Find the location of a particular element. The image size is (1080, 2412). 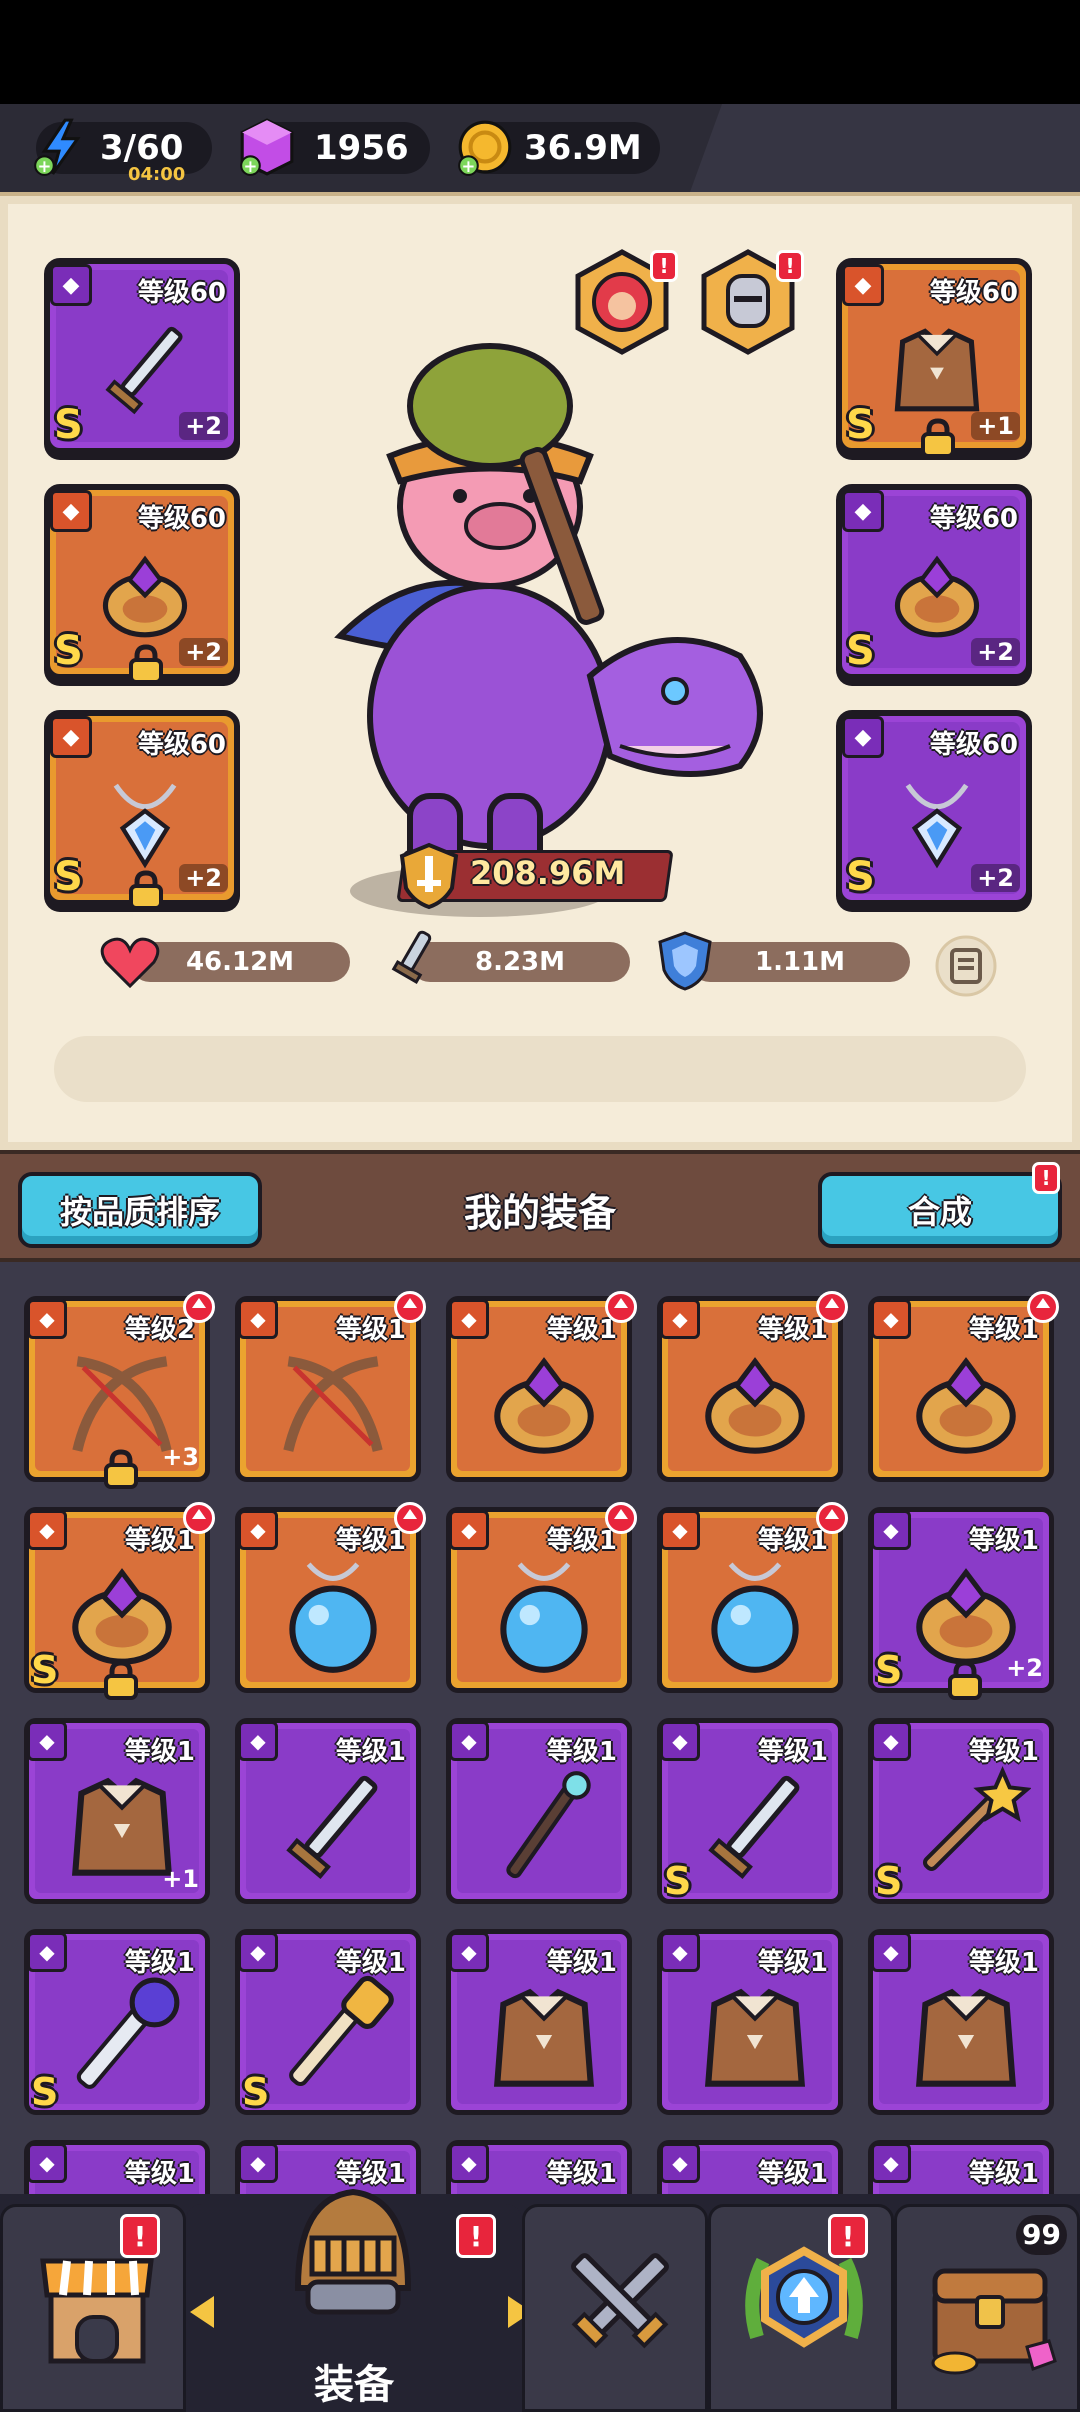

hero-nav-strip is located at coordinates (540, 1069).